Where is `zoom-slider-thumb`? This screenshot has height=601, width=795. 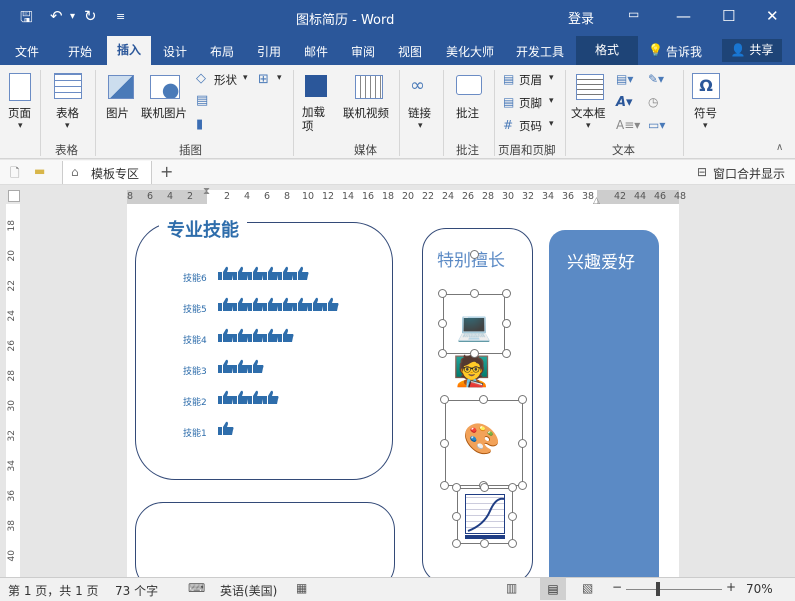 zoom-slider-thumb is located at coordinates (658, 589).